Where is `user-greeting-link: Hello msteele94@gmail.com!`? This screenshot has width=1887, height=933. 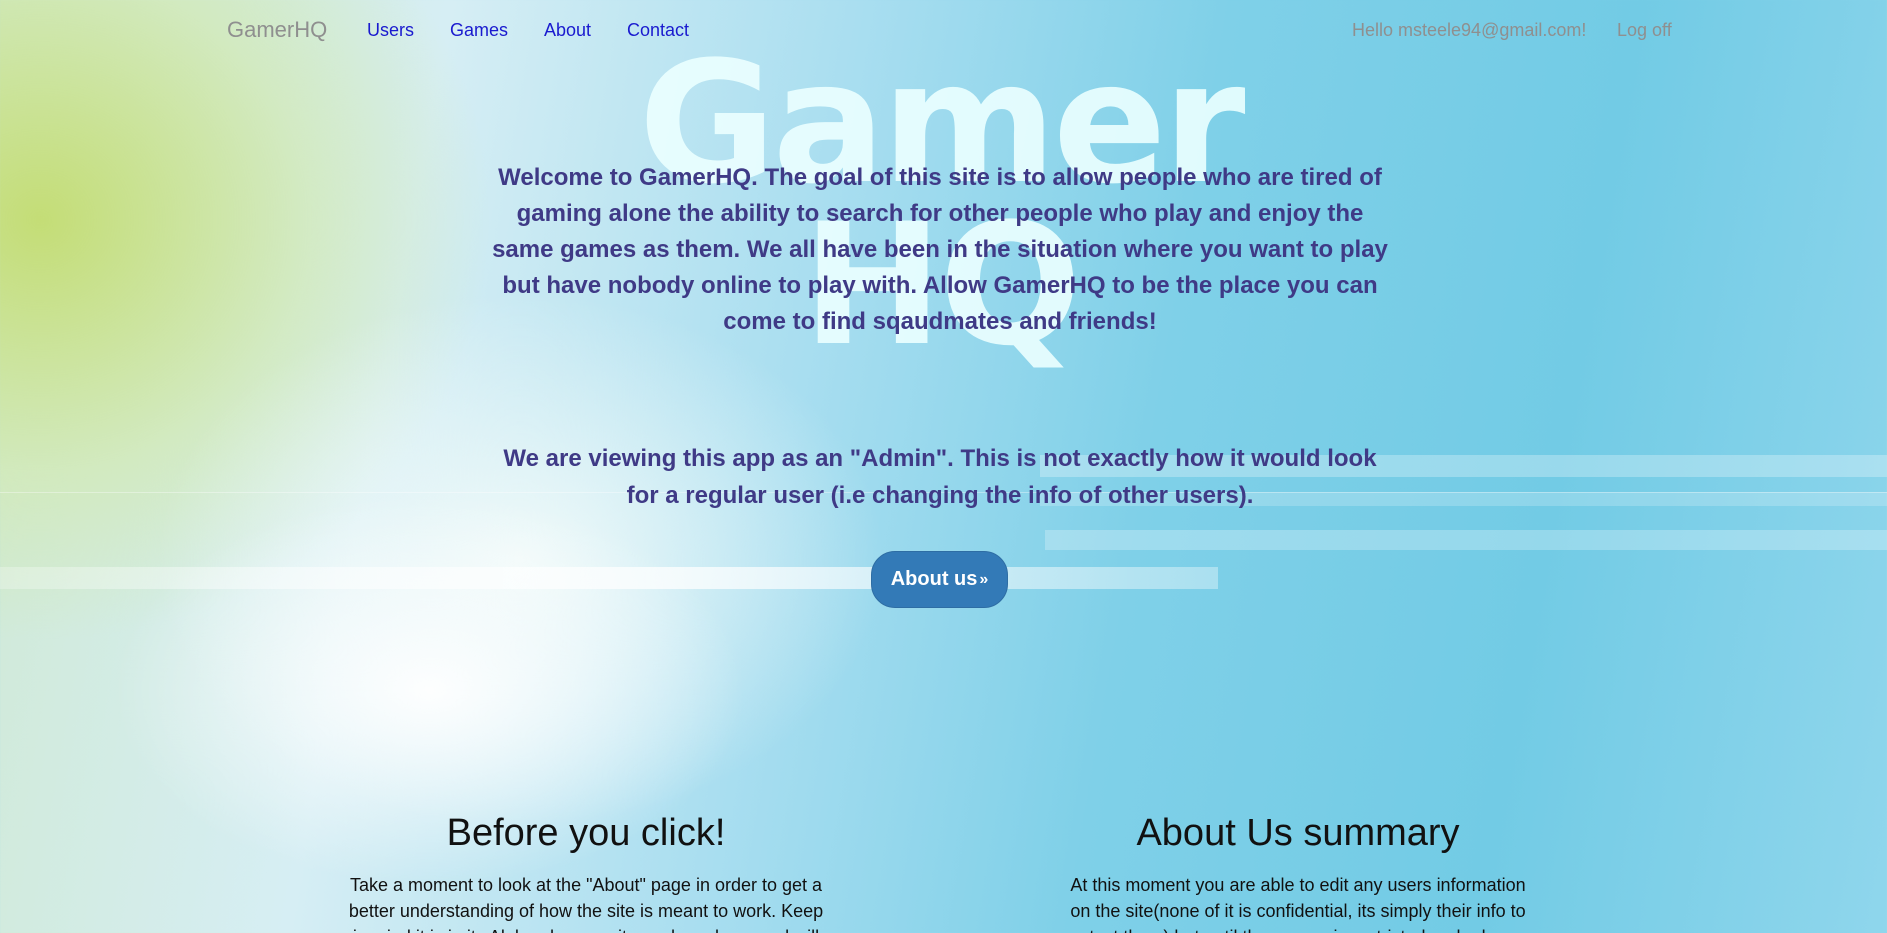 user-greeting-link: Hello msteele94@gmail.com! is located at coordinates (1469, 30).